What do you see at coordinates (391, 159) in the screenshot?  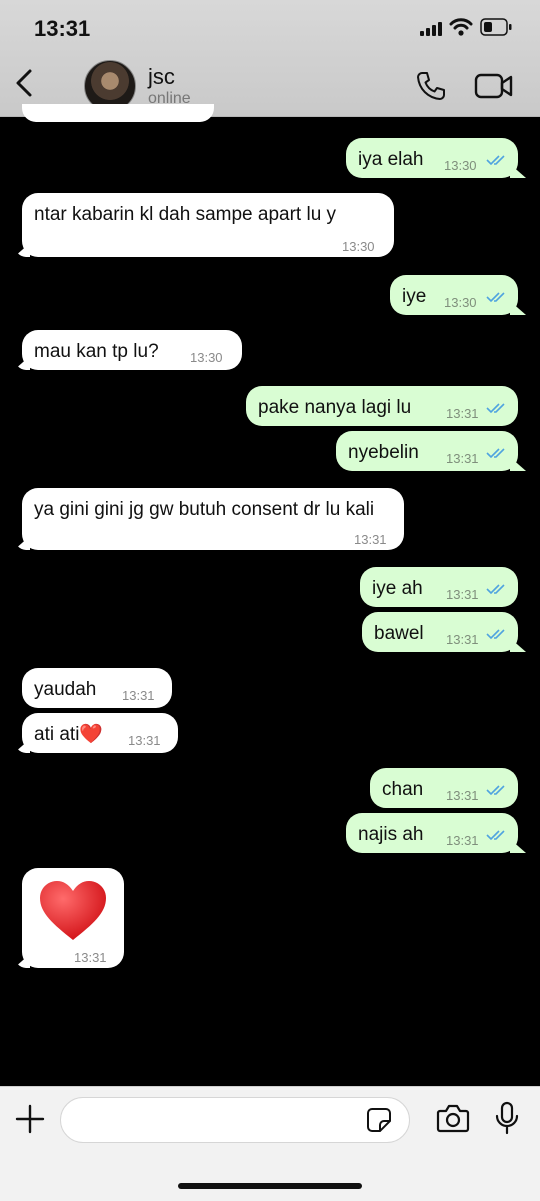 I see `message-text: iya elah` at bounding box center [391, 159].